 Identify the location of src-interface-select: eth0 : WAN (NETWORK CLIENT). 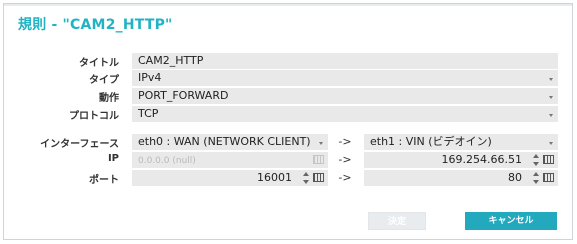
(230, 142).